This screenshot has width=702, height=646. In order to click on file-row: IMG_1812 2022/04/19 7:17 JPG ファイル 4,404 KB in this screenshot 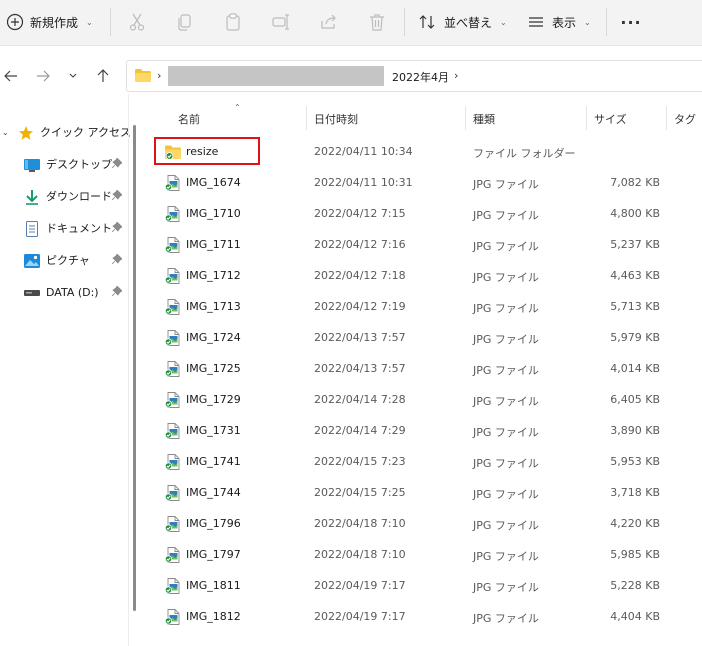, I will do `click(421, 617)`.